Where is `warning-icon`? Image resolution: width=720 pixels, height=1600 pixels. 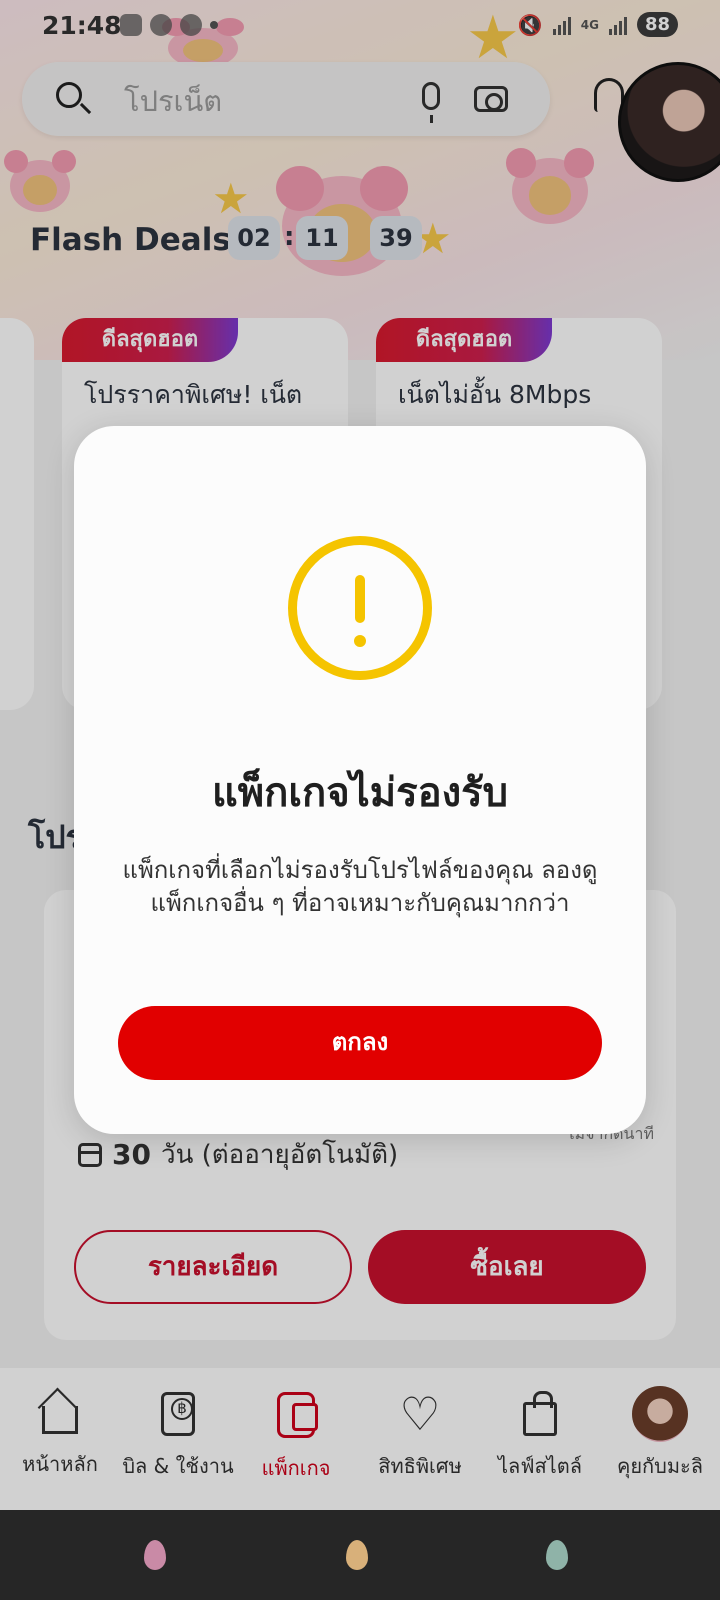
warning-icon is located at coordinates (360, 608).